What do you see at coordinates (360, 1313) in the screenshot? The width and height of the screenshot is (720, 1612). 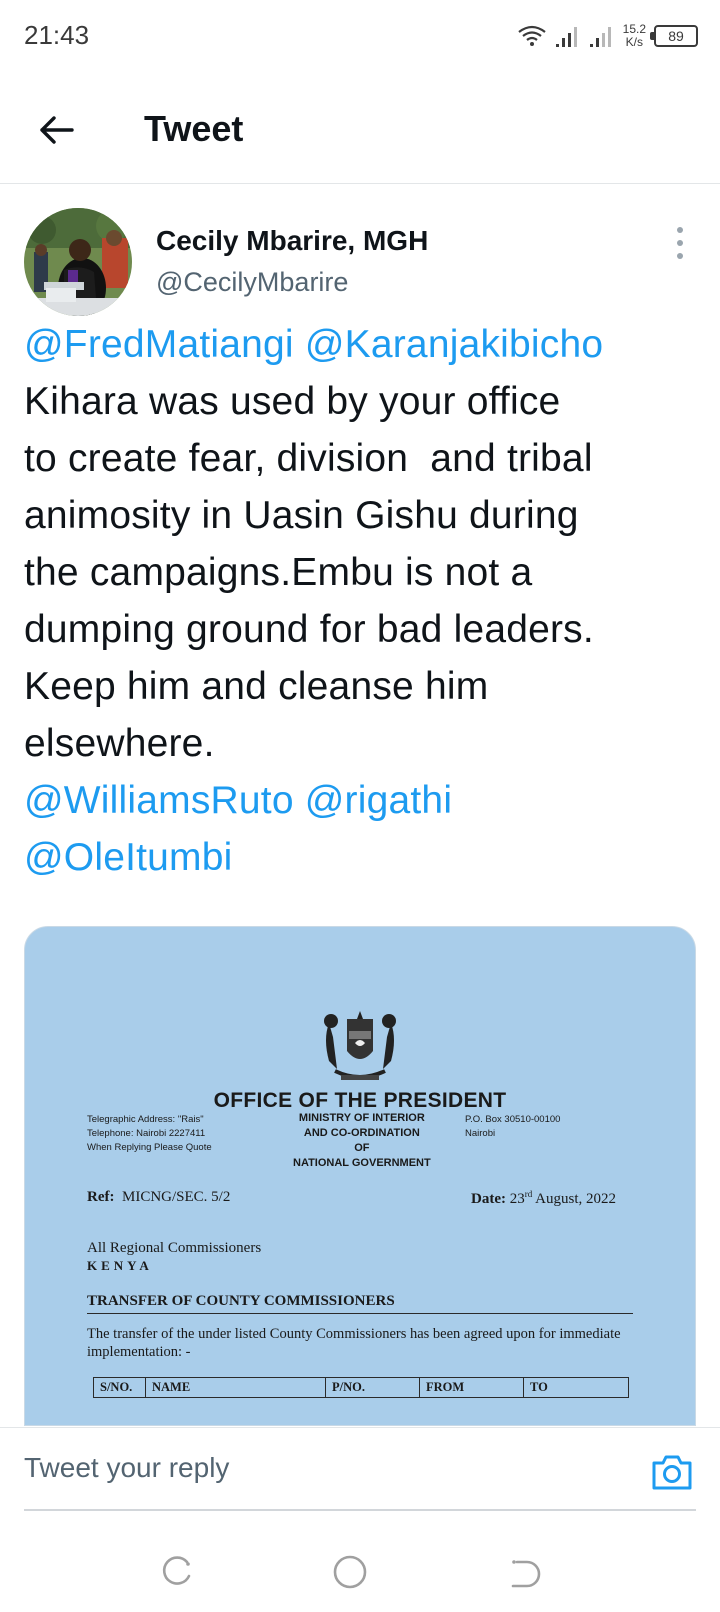 I see `document-divider` at bounding box center [360, 1313].